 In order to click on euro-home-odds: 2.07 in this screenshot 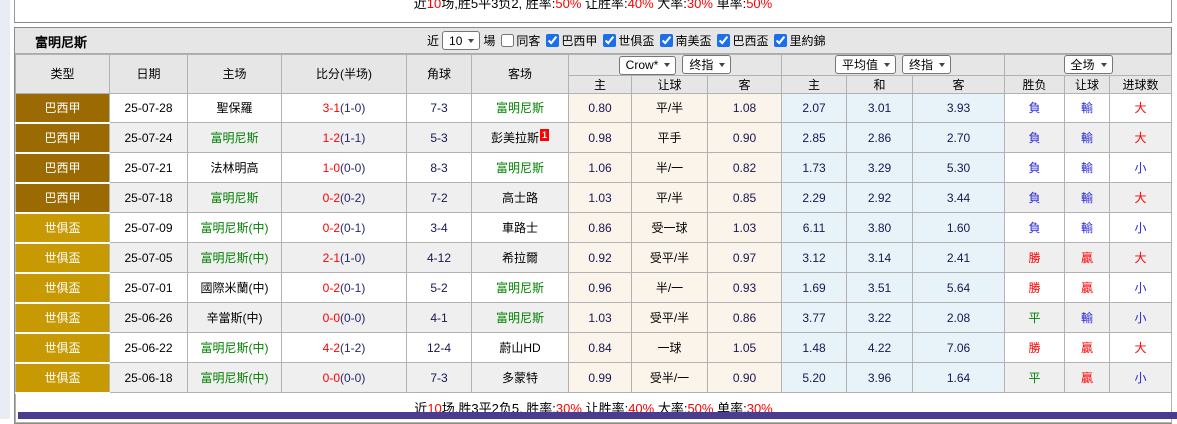, I will do `click(814, 107)`.